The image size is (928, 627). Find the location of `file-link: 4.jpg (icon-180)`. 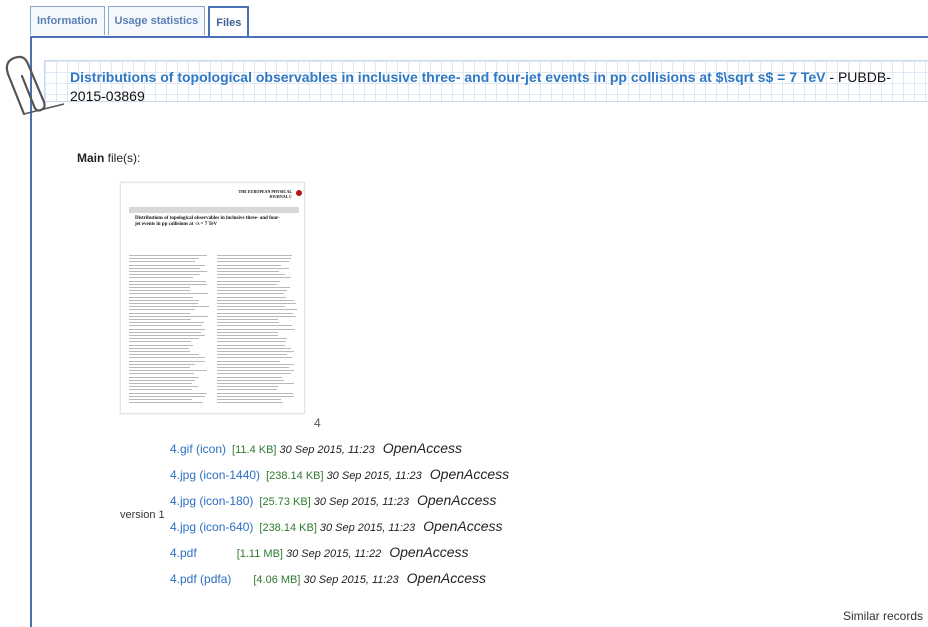

file-link: 4.jpg (icon-180) is located at coordinates (211, 501).